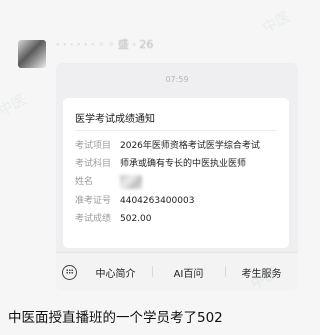 The height and width of the screenshot is (335, 320). What do you see at coordinates (32, 54) in the screenshot?
I see `sender-avatar` at bounding box center [32, 54].